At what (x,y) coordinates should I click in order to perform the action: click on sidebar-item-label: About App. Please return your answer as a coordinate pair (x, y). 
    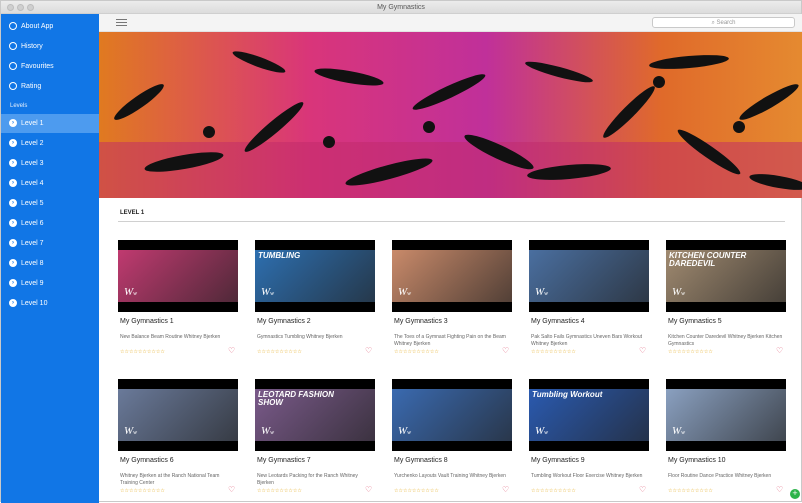
    Looking at the image, I should click on (37, 26).